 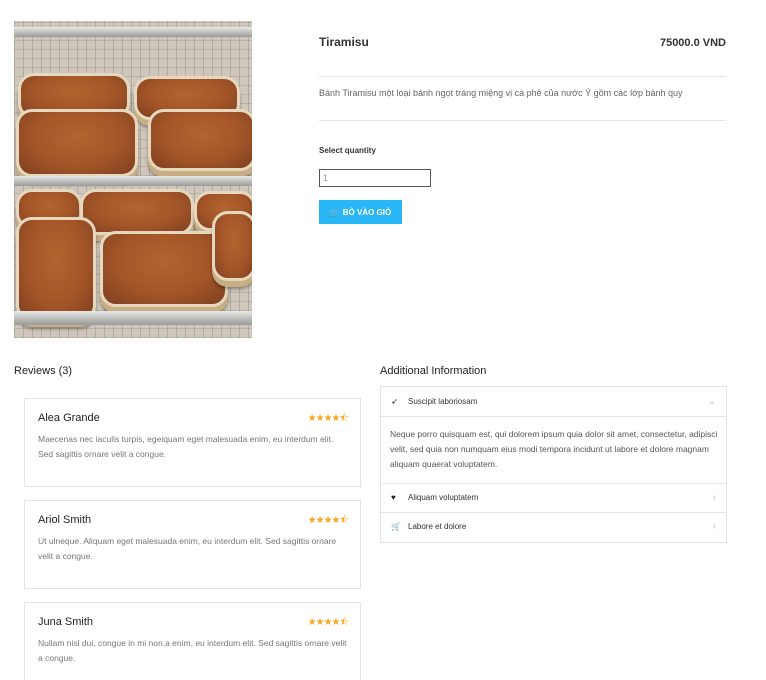 I want to click on product-title: Tiramisu, so click(x=344, y=42).